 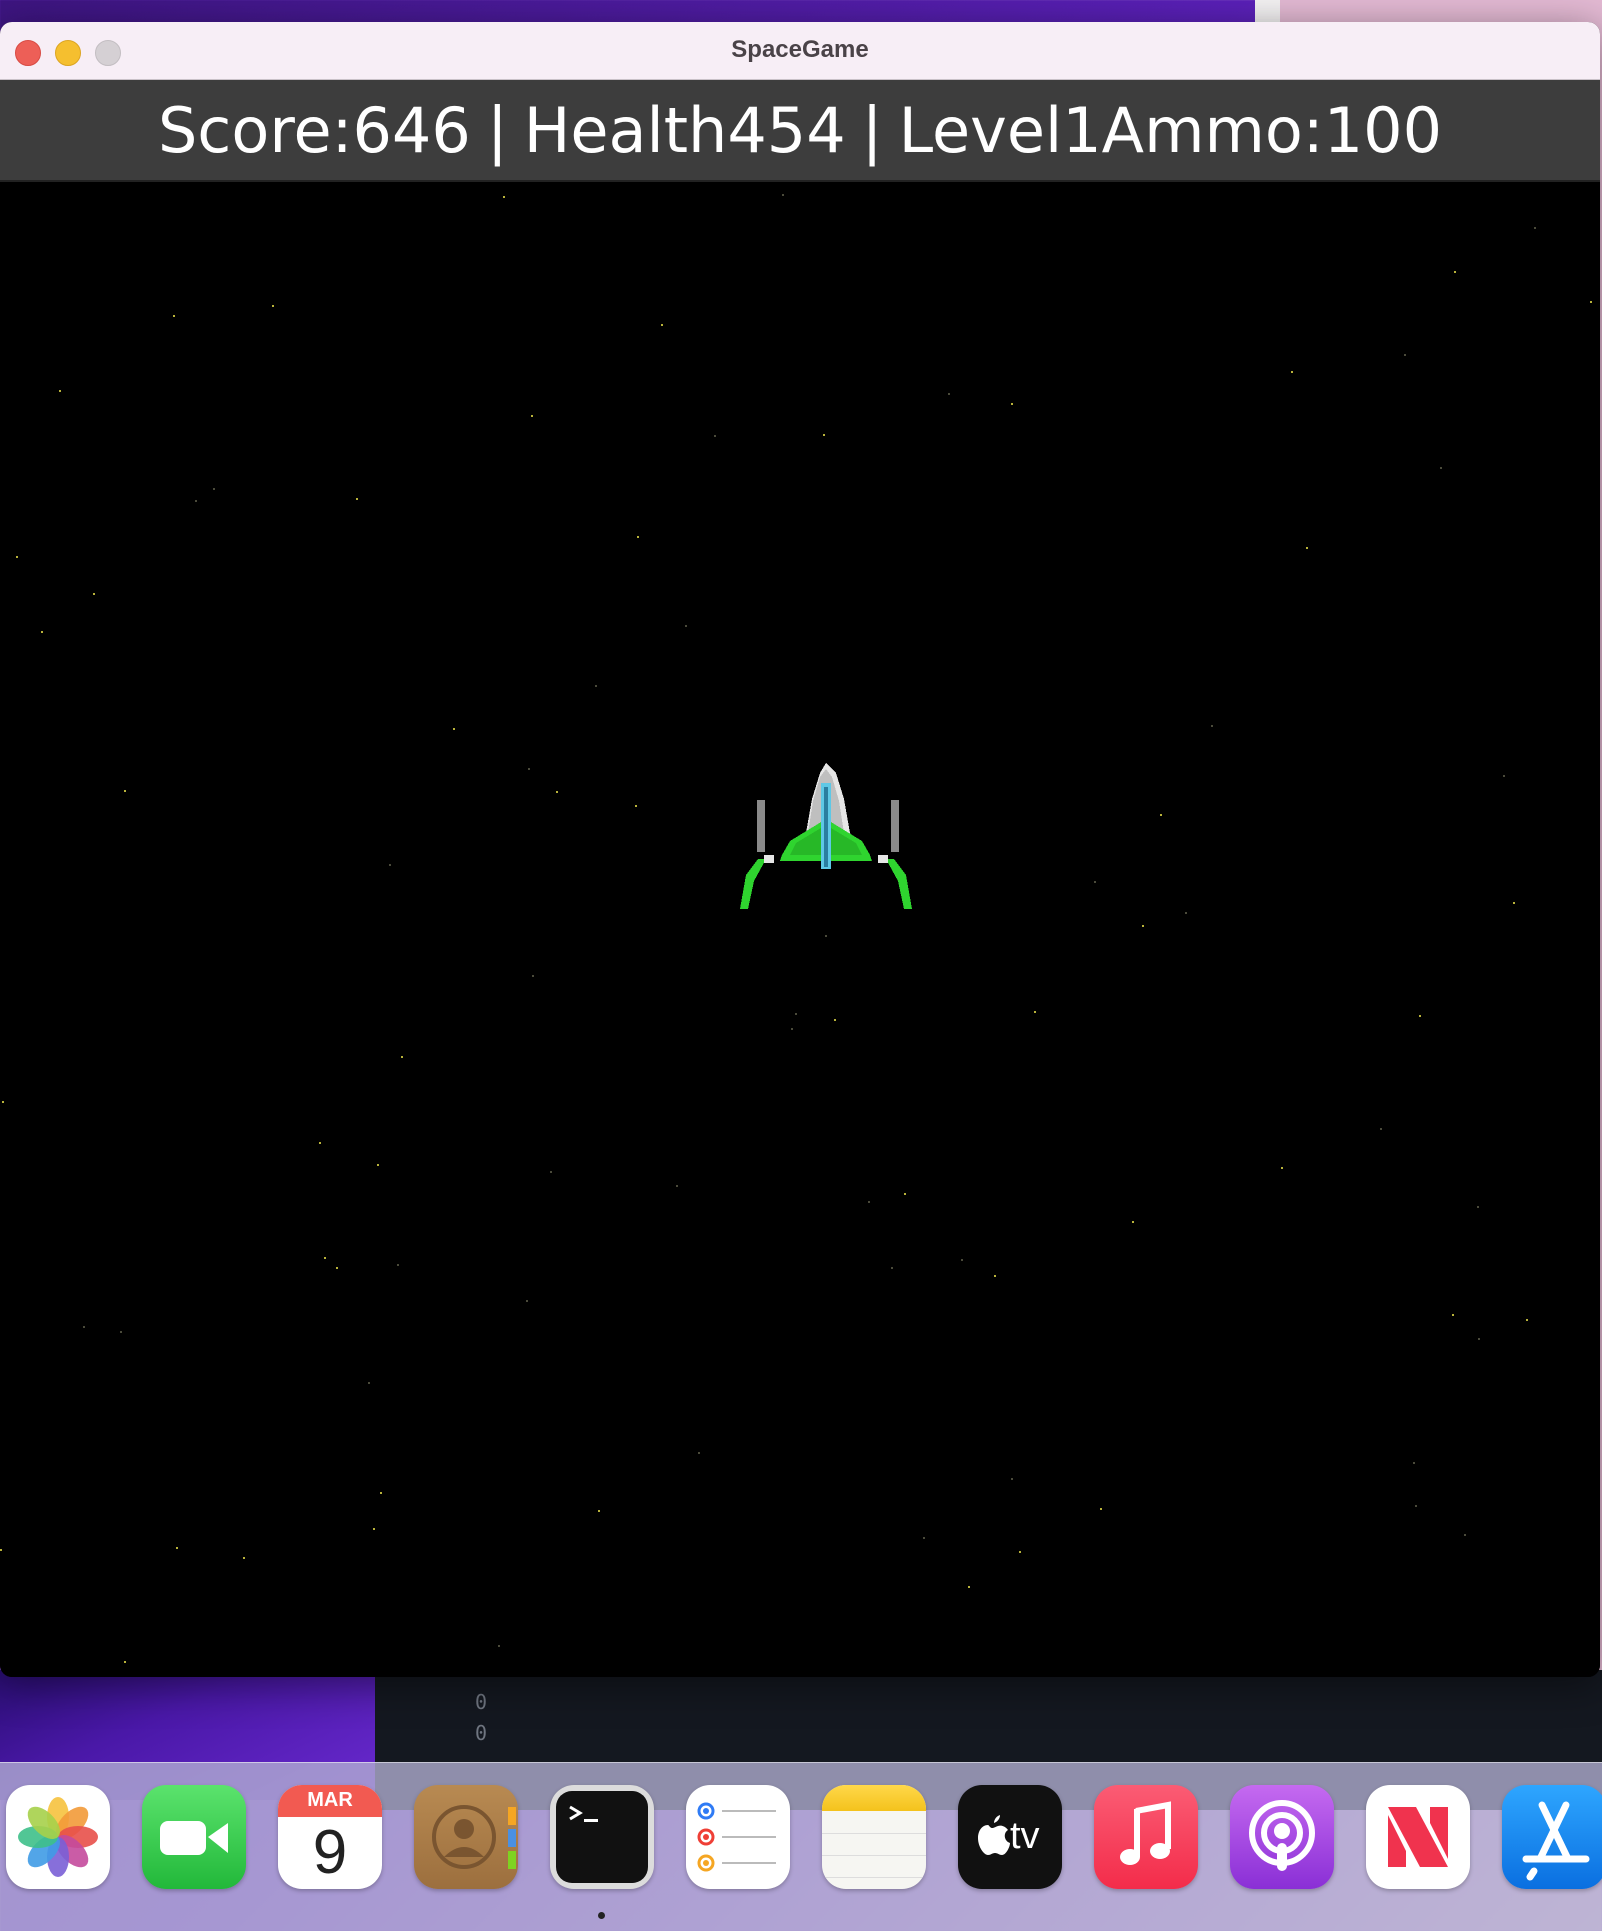 I want to click on window-titlebar: SpaceGame, so click(x=800, y=51).